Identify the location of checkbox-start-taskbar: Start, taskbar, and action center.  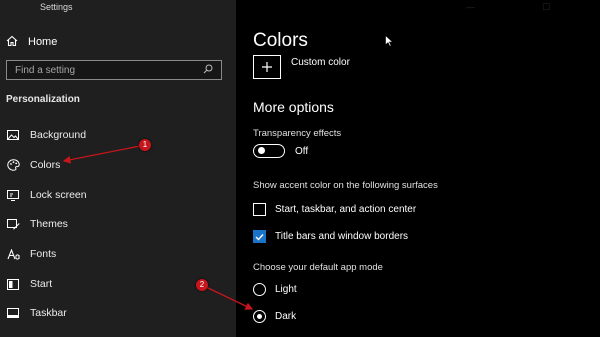
(334, 209).